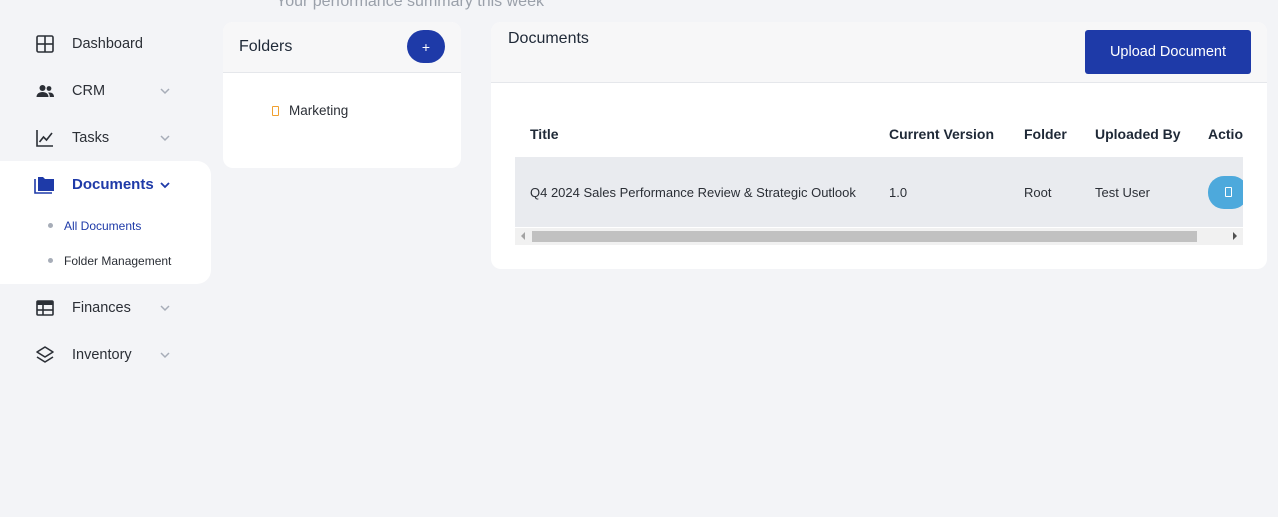 The height and width of the screenshot is (517, 1278). What do you see at coordinates (879, 52) in the screenshot?
I see `documents-header: Documents Upload Document` at bounding box center [879, 52].